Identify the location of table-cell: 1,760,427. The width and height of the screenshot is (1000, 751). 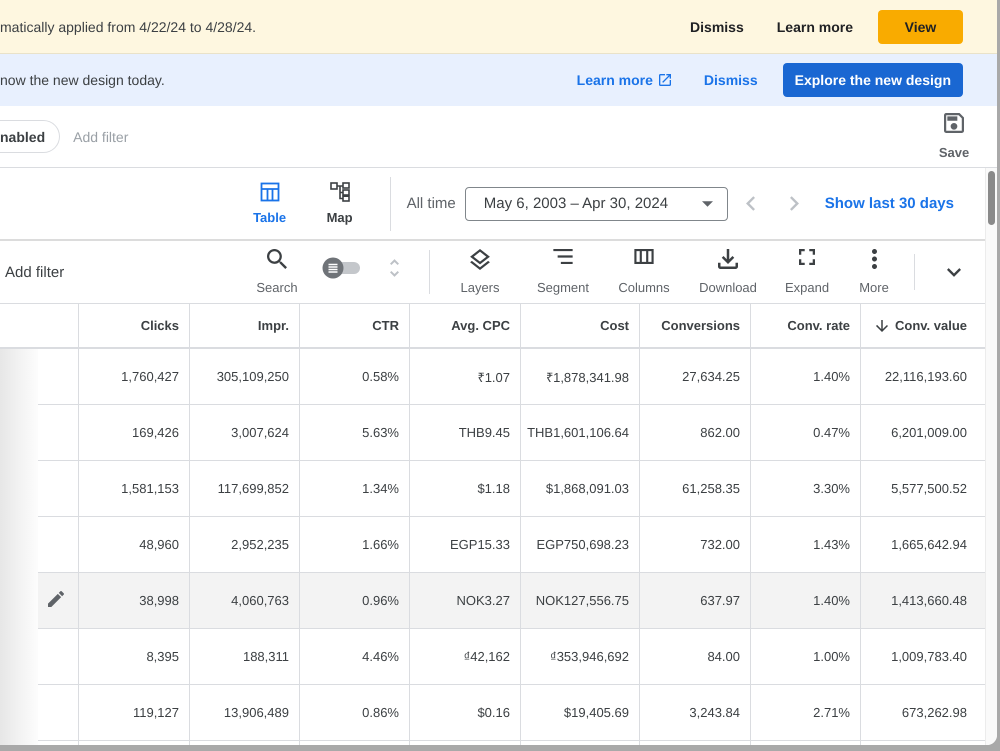
(134, 376).